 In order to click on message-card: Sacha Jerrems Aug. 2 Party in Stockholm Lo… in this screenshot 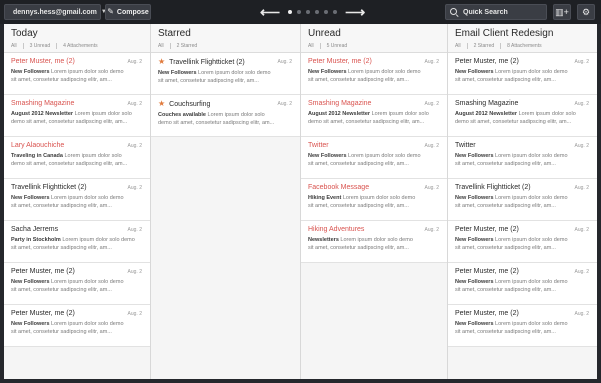, I will do `click(77, 242)`.